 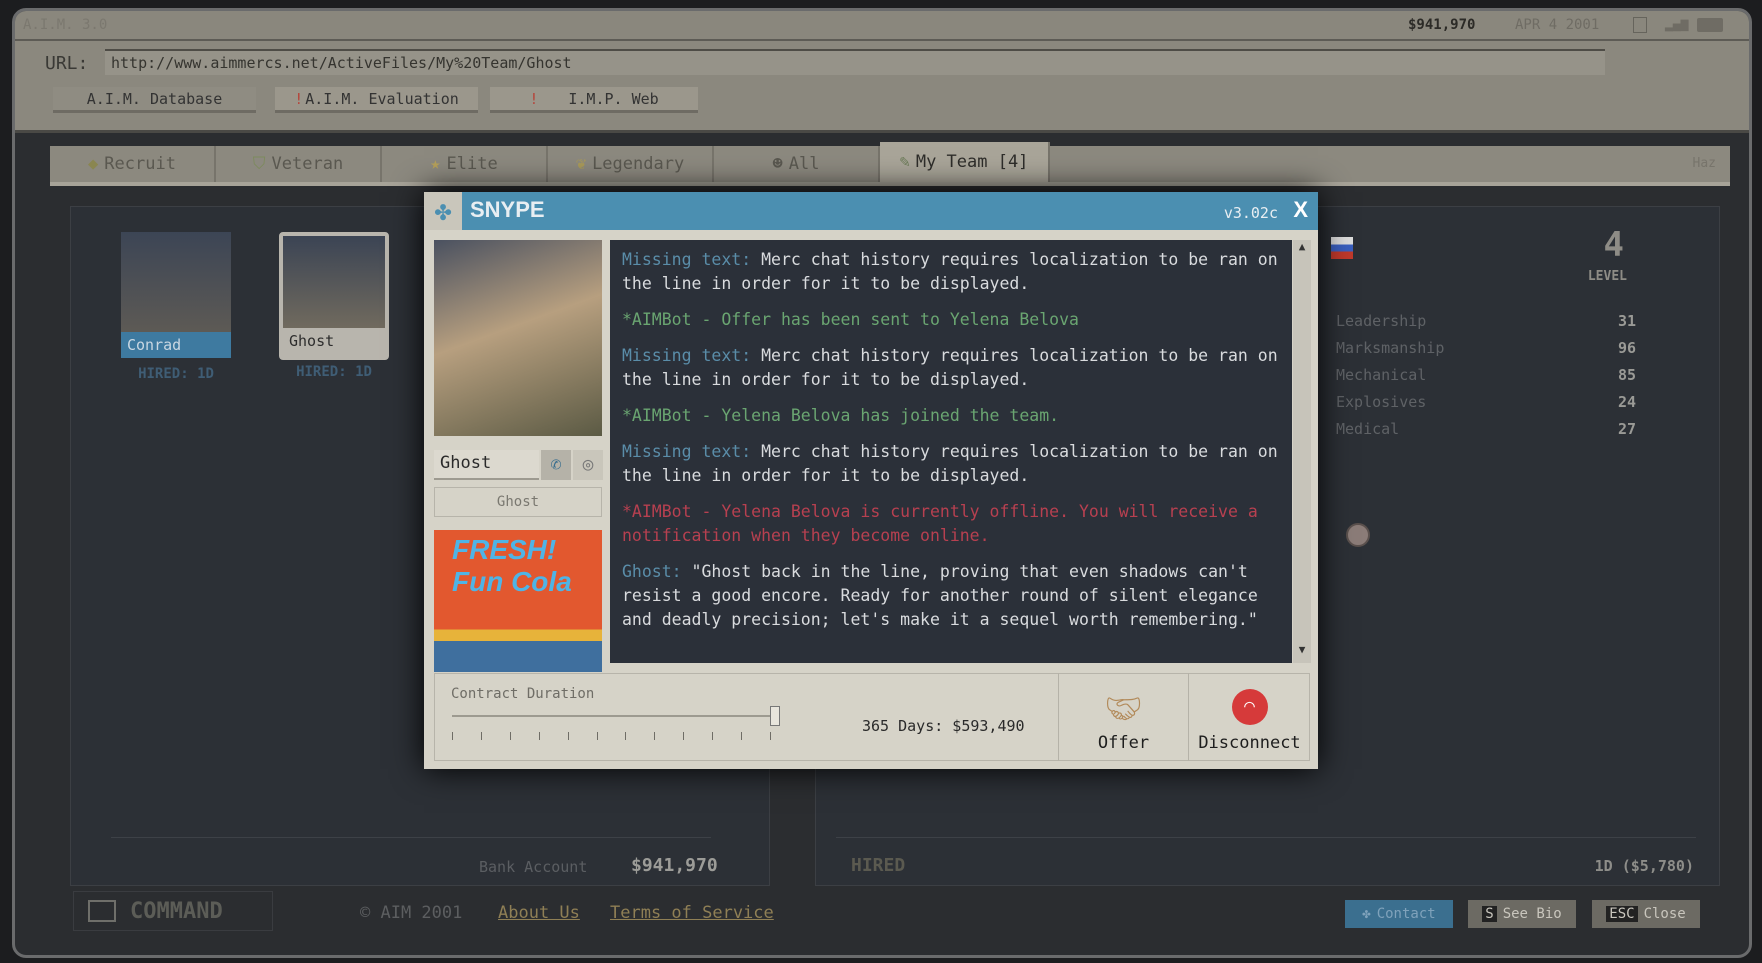 I want to click on nav-aim-database: A.I.M. Database, so click(x=154, y=100).